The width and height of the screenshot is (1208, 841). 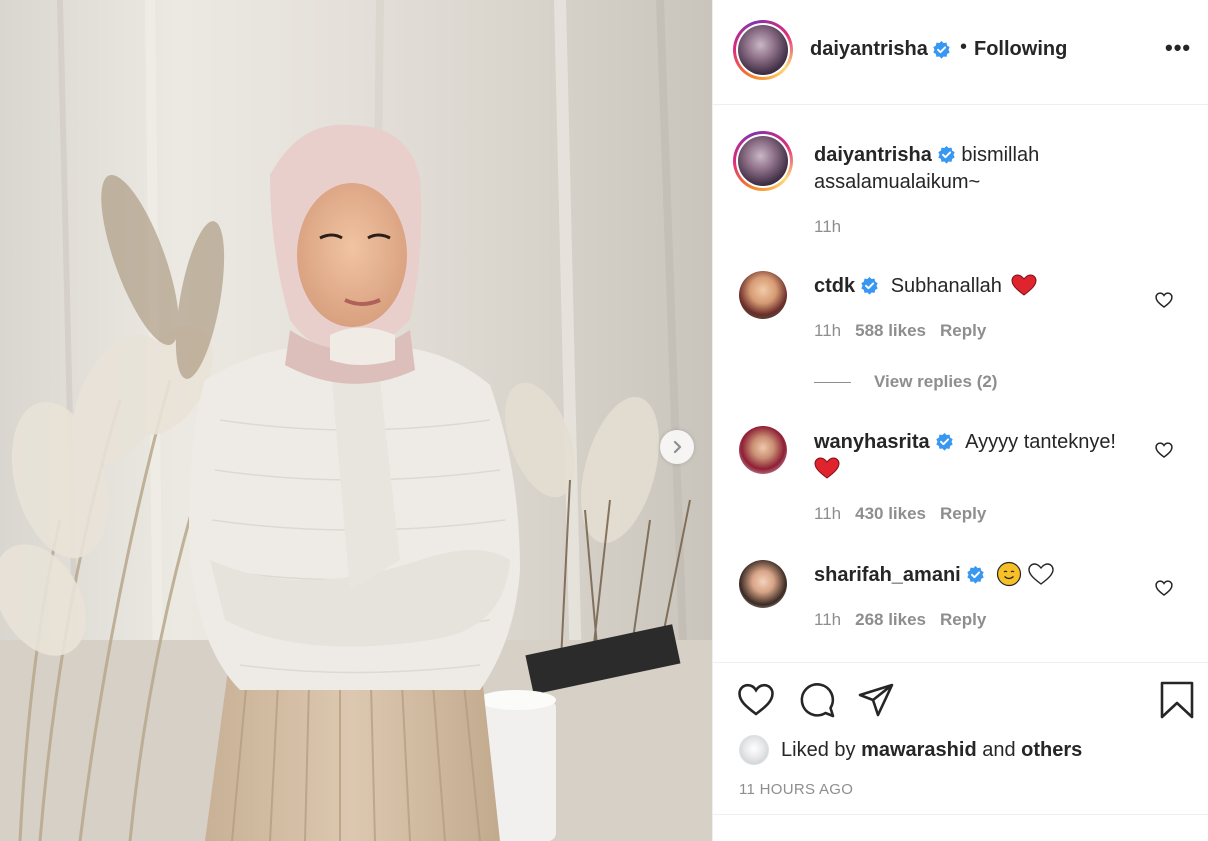 I want to click on comment-text: Subhanallah, so click(x=946, y=286).